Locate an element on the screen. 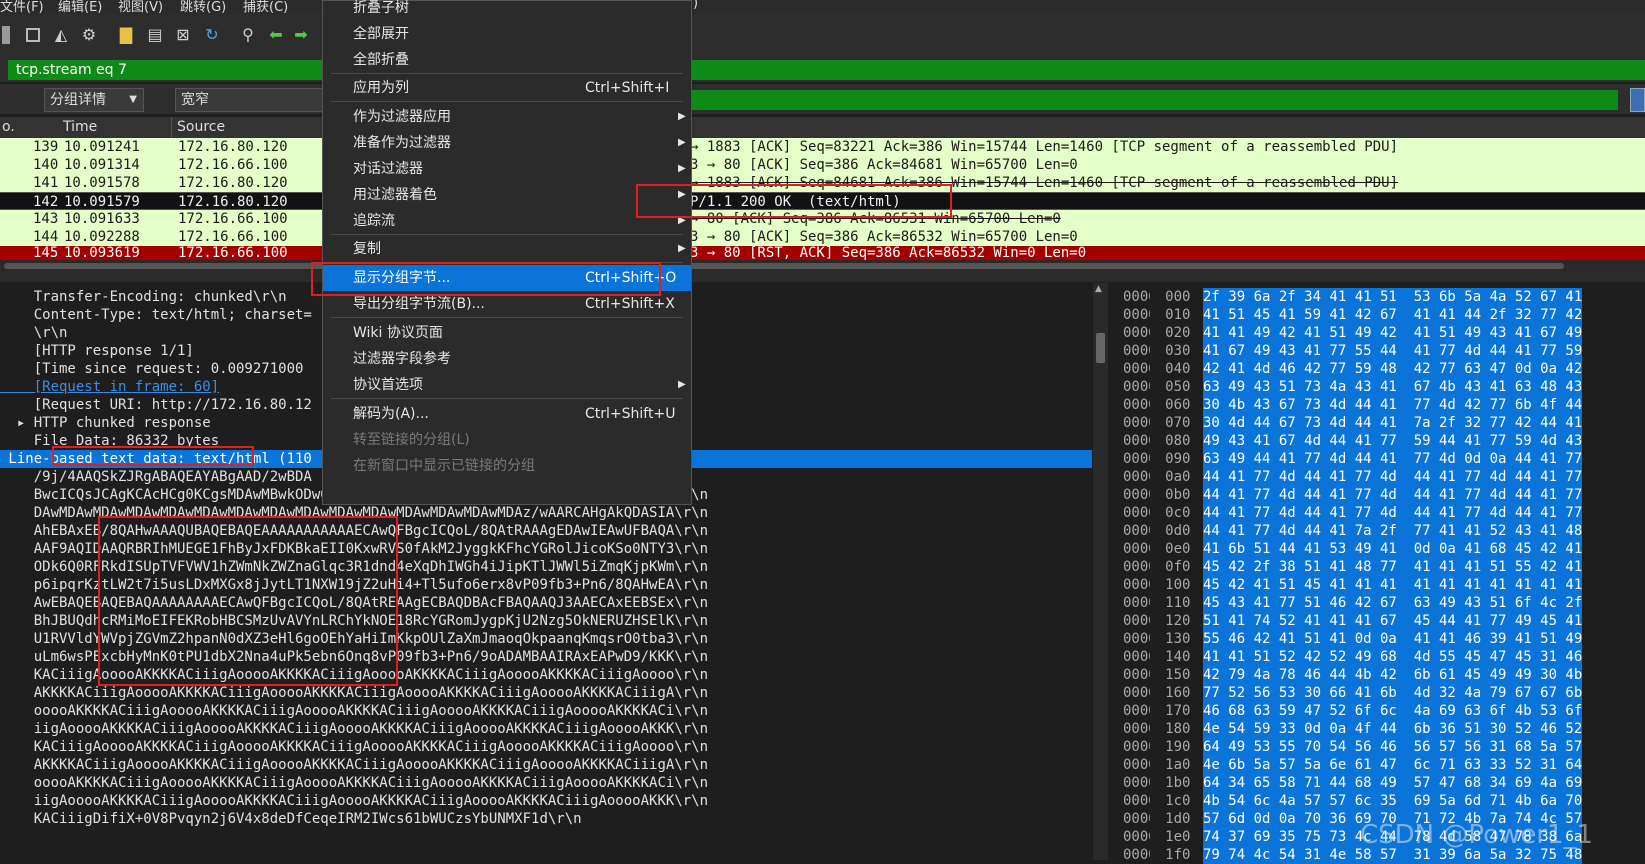 The height and width of the screenshot is (864, 1645). save-file-icon: ▤ is located at coordinates (155, 35).